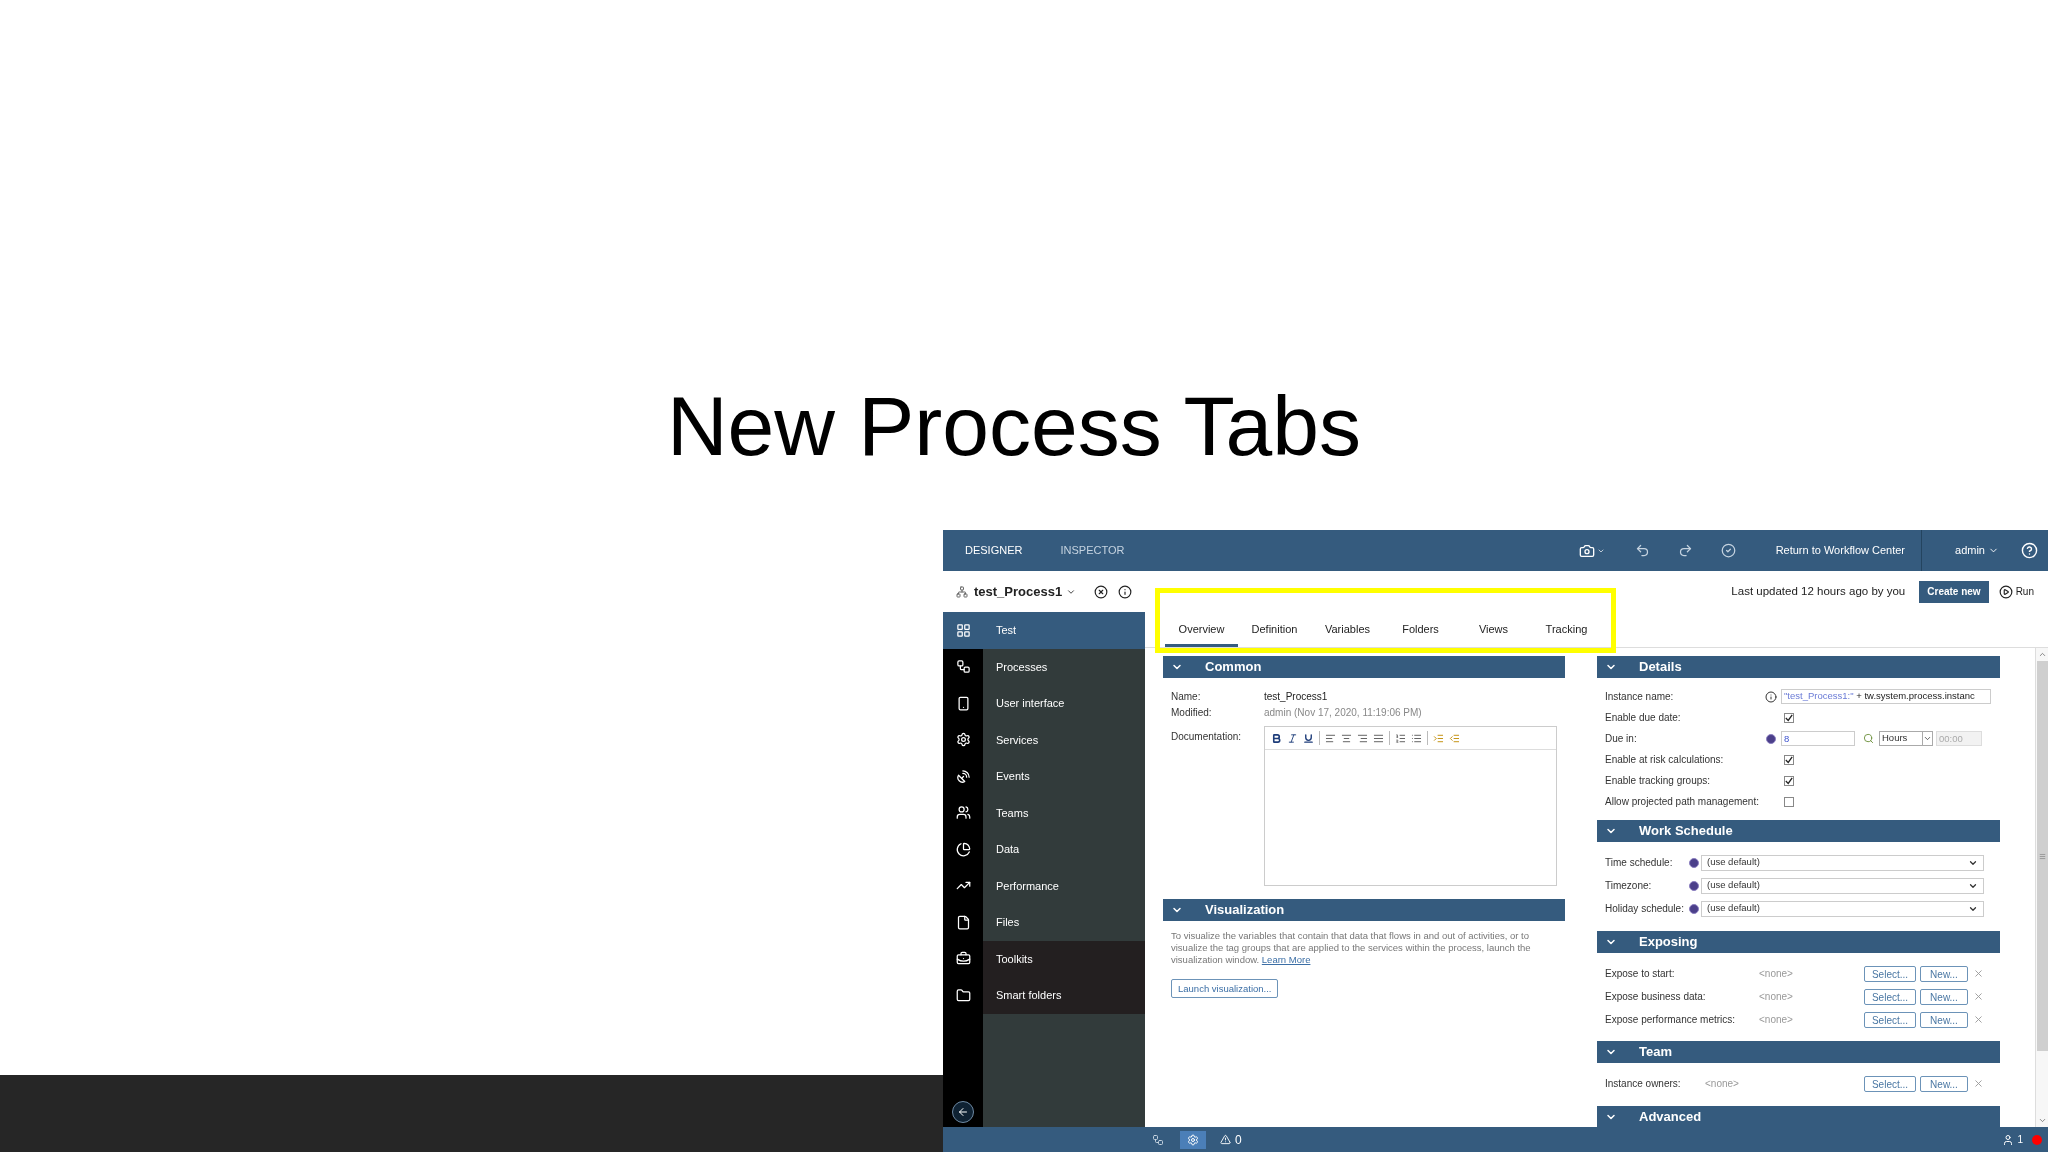 This screenshot has height=1152, width=2048. I want to click on phone-icon, so click(963, 703).